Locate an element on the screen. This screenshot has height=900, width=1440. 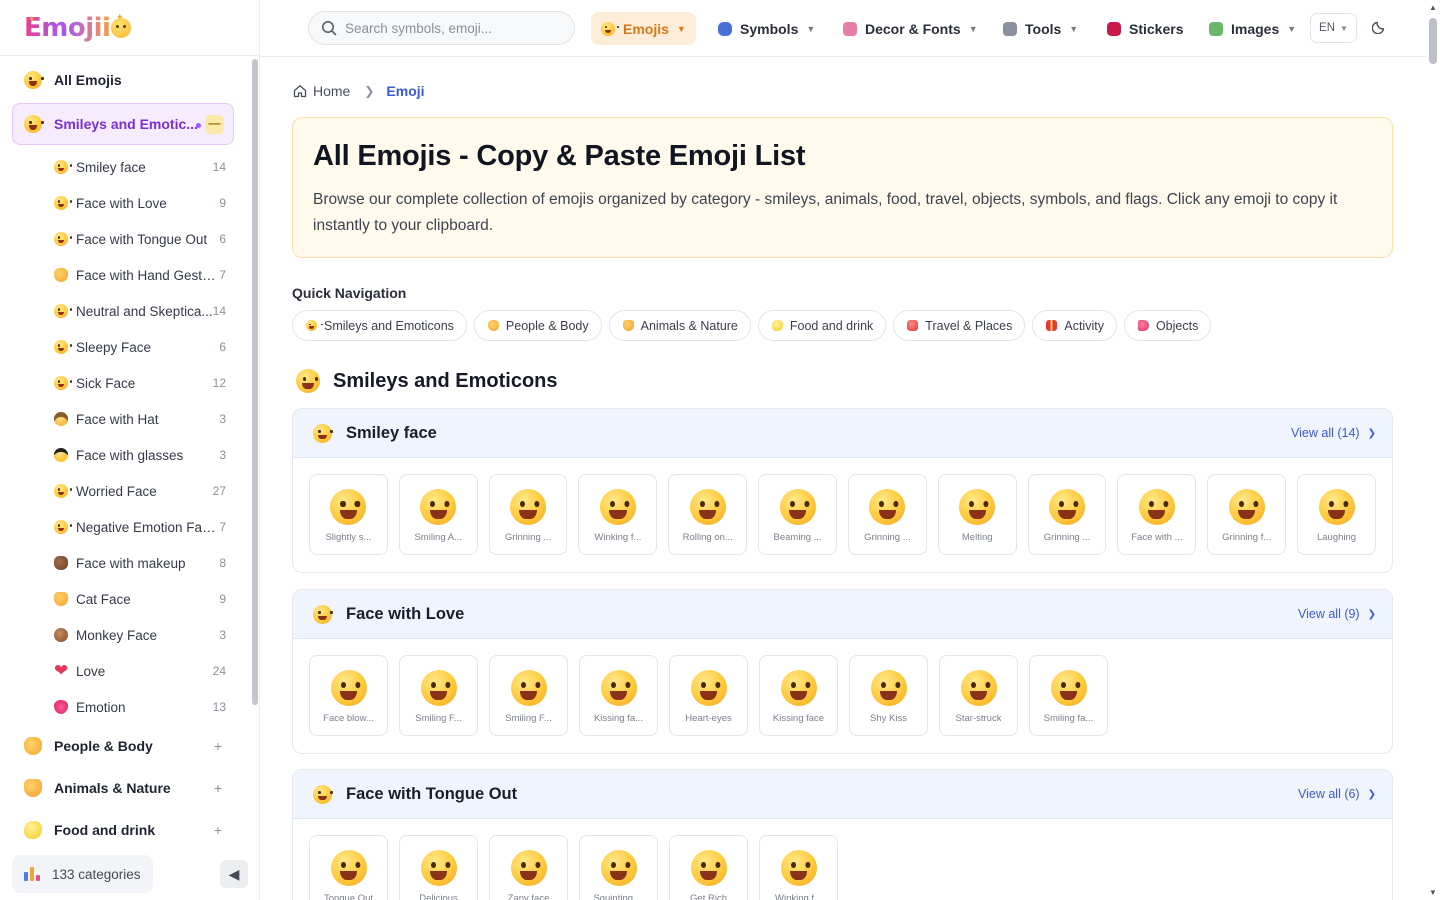
emoji-tile: Get Rich is located at coordinates (708, 867).